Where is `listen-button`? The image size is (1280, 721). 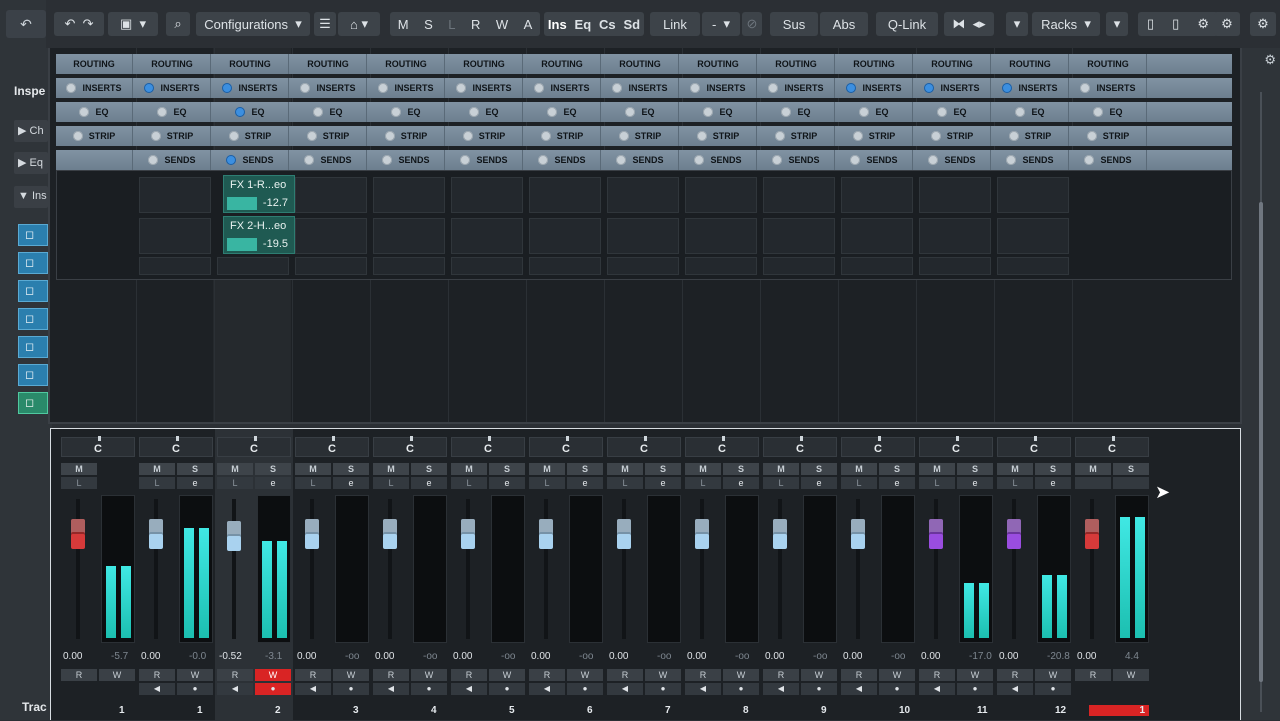 listen-button is located at coordinates (1093, 483).